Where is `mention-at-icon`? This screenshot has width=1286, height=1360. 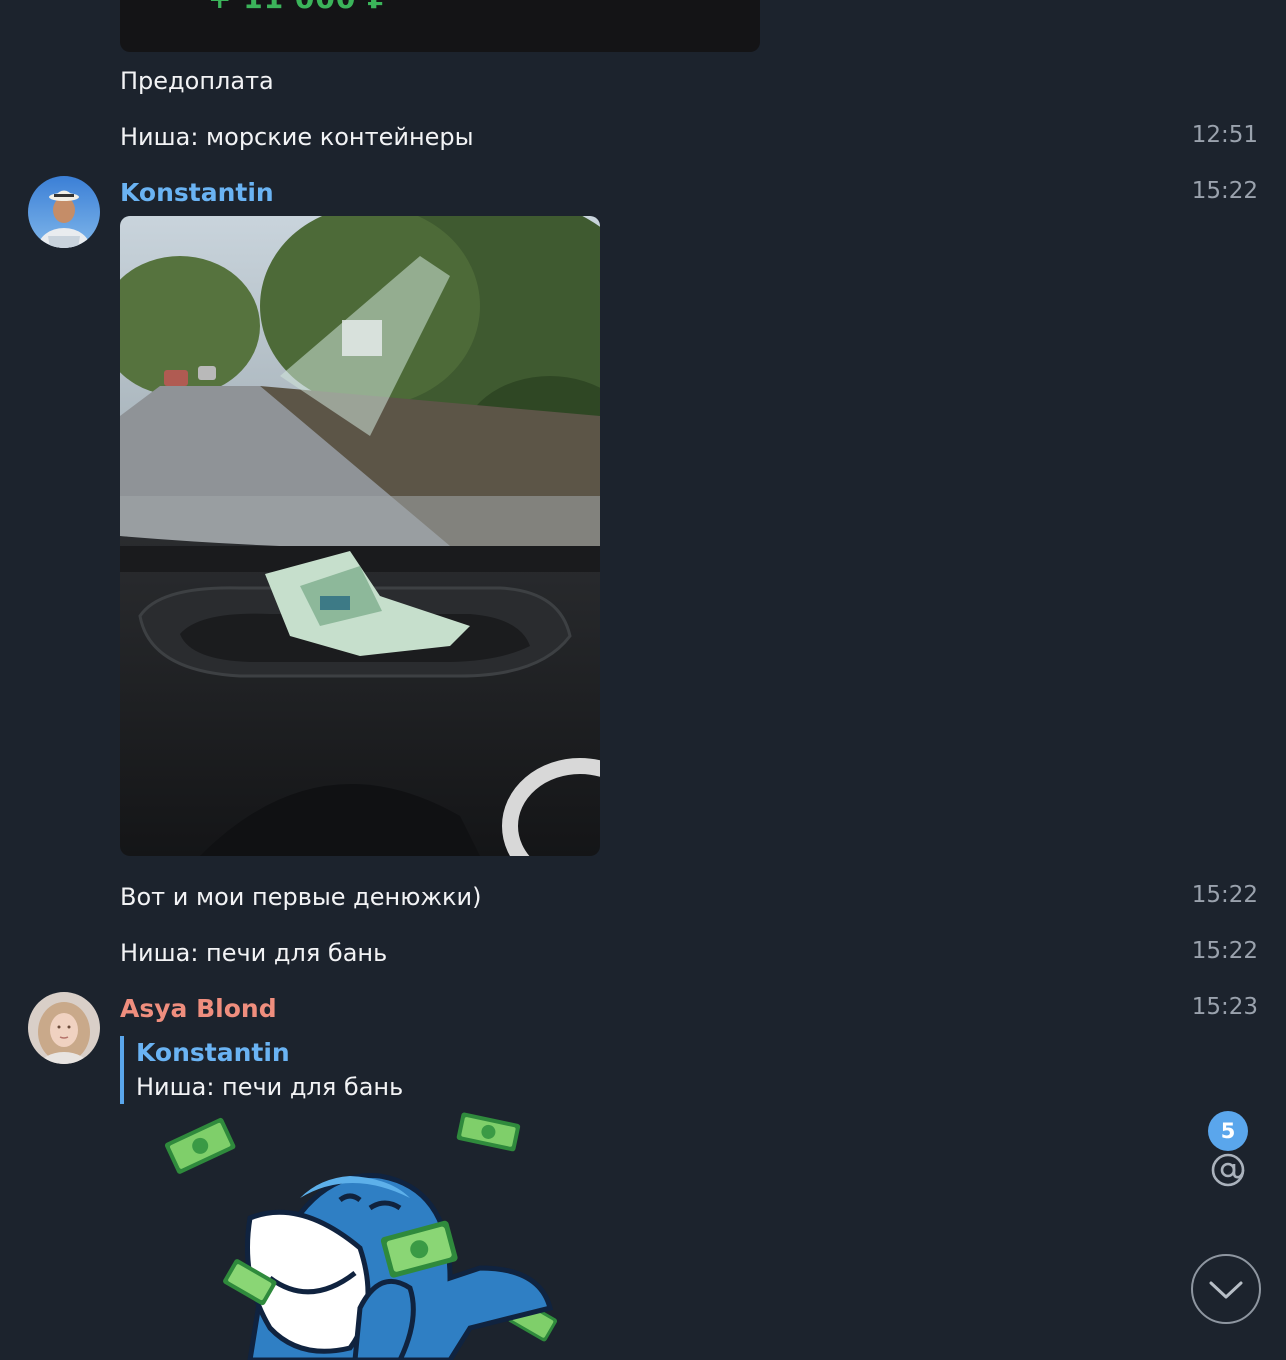
mention-at-icon is located at coordinates (1228, 1170).